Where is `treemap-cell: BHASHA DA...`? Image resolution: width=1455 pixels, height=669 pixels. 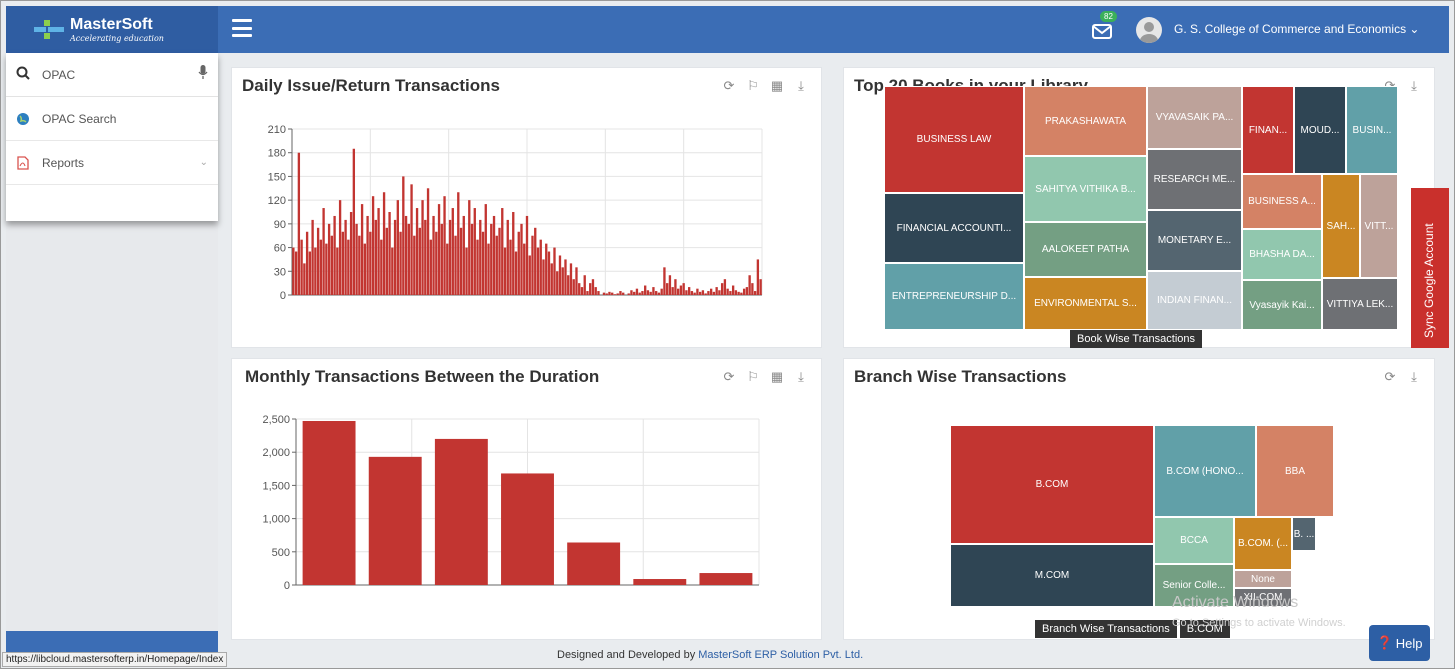
treemap-cell: BHASHA DA... is located at coordinates (1282, 254).